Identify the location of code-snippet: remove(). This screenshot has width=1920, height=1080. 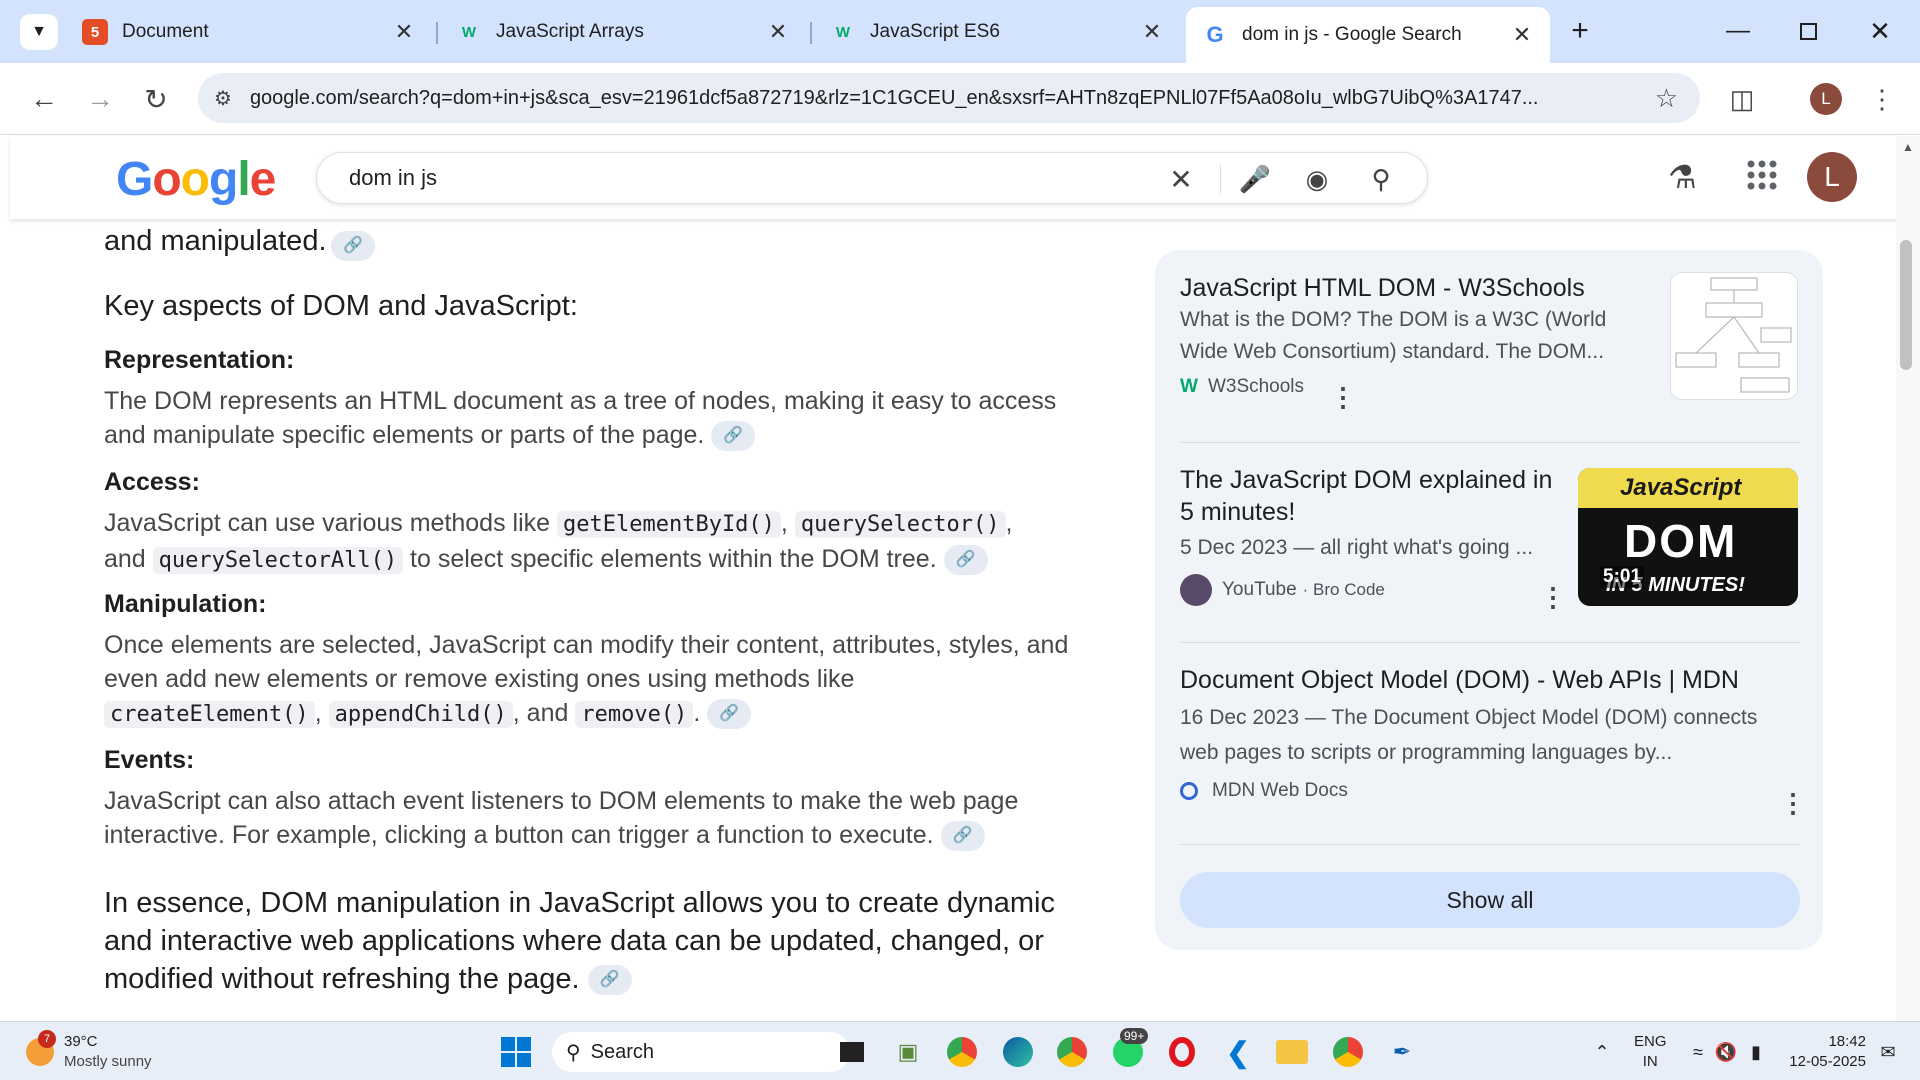
(634, 714).